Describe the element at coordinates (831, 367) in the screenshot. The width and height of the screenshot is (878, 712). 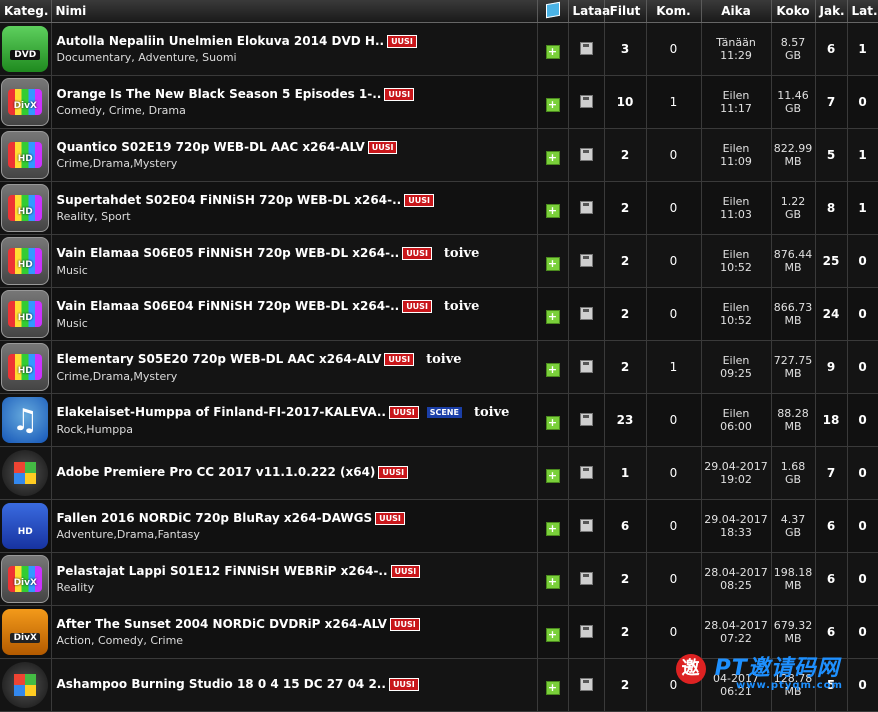
I see `seeders-count: 9` at that location.